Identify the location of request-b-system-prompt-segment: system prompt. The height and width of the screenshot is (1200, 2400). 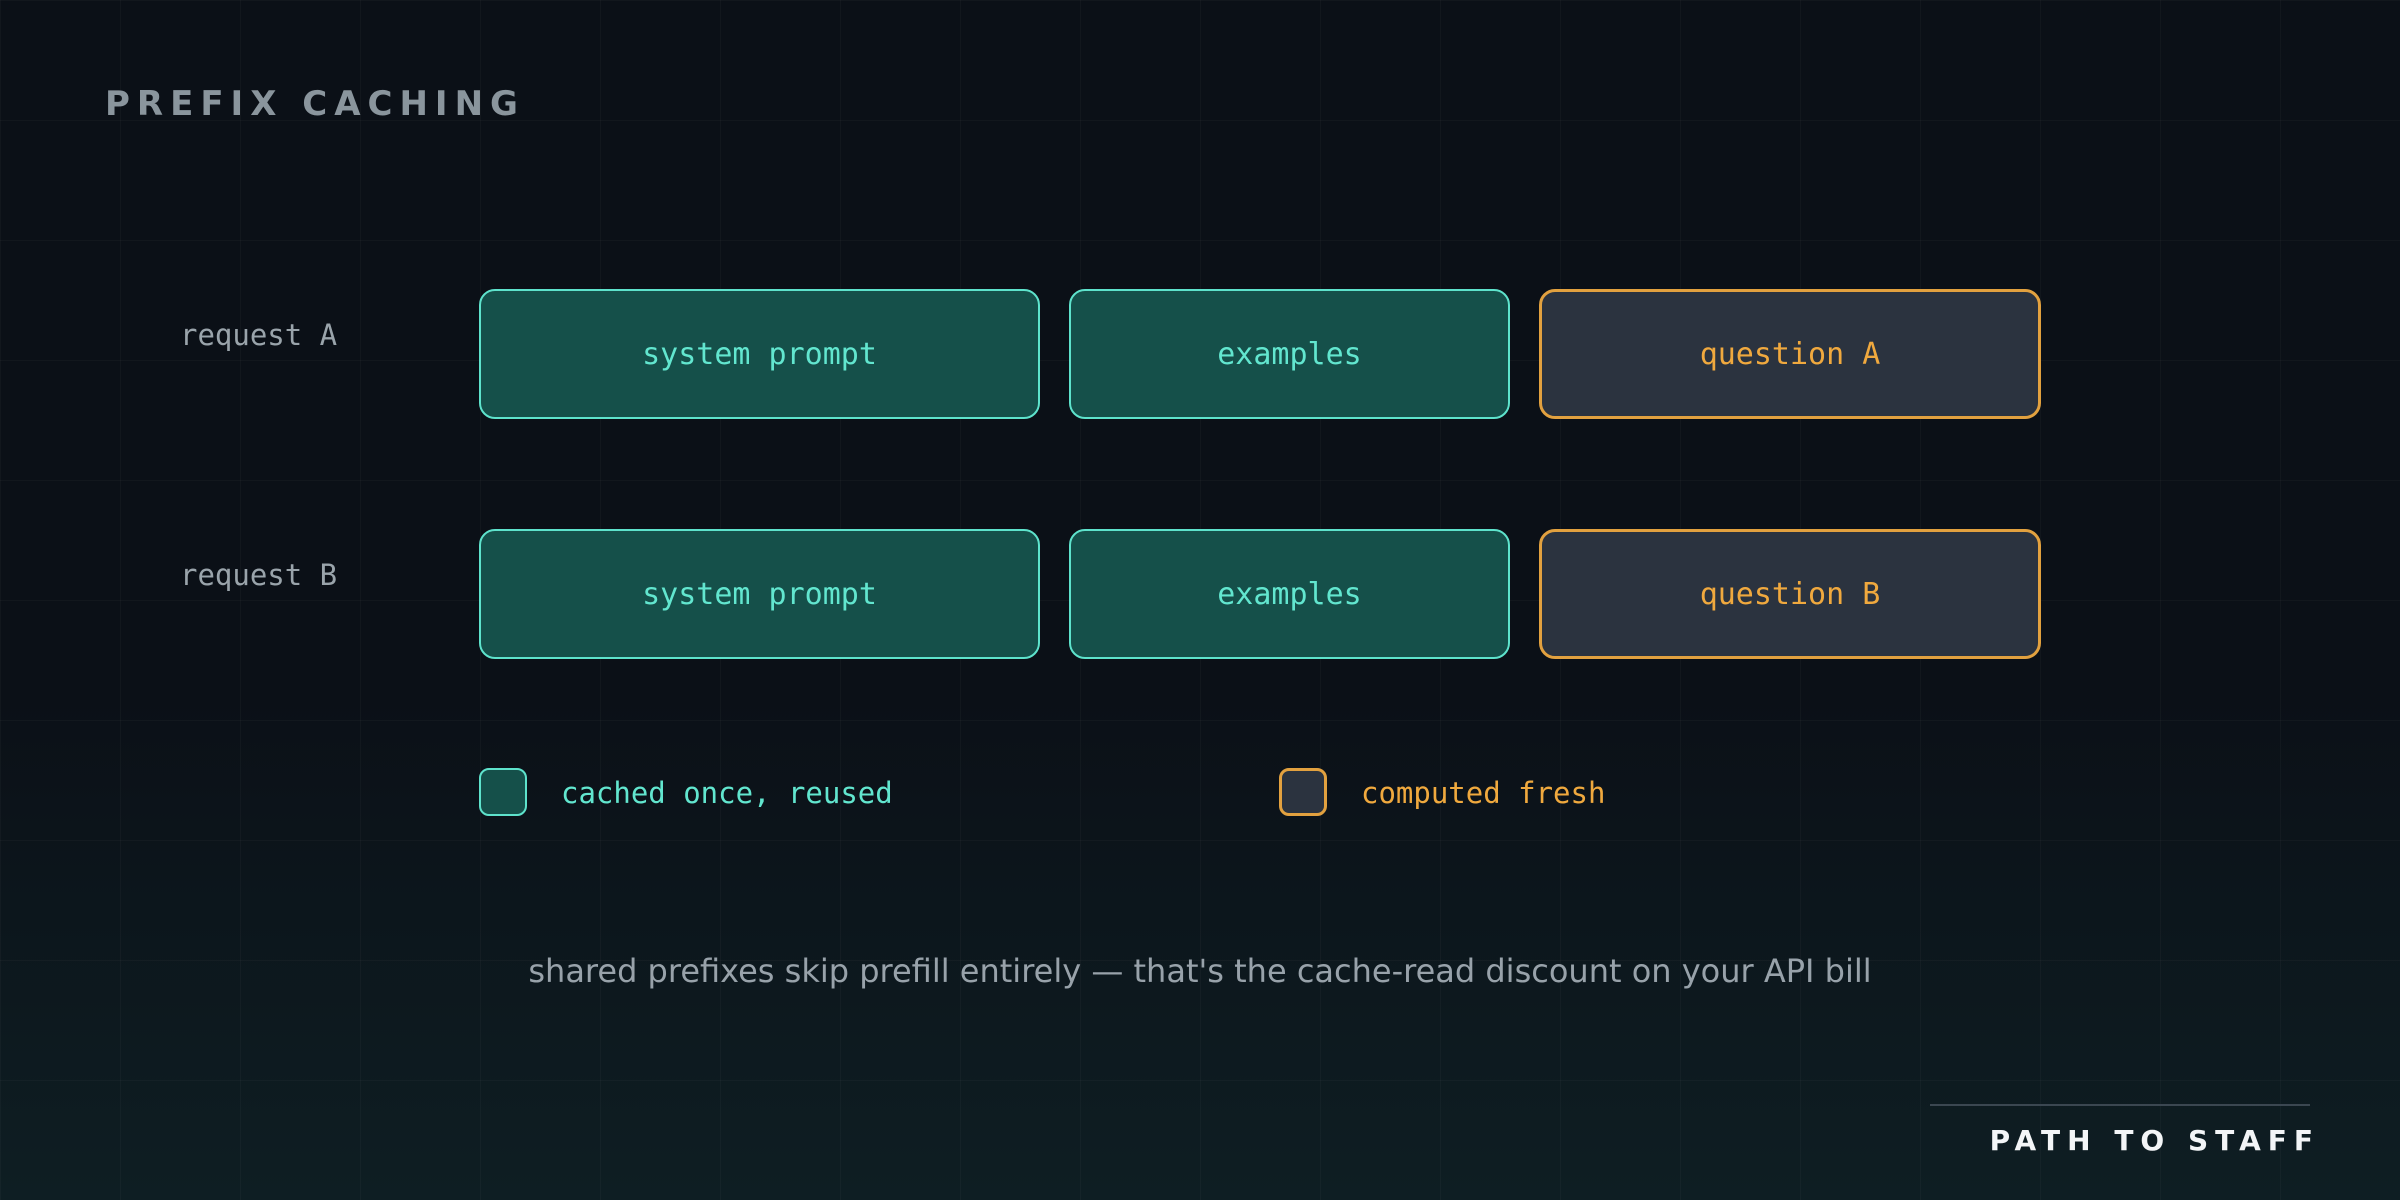
(759, 594).